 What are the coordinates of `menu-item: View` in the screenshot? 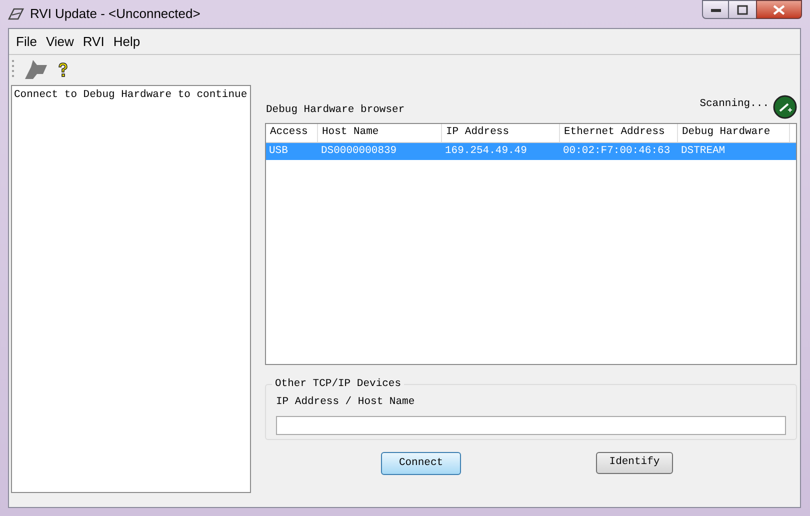 It's located at (59, 42).